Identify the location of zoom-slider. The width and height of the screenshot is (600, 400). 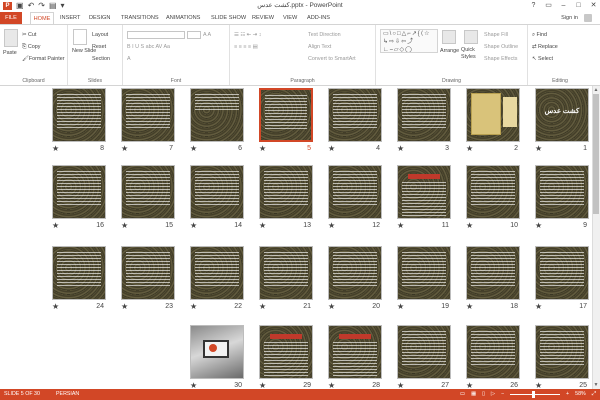
(535, 394).